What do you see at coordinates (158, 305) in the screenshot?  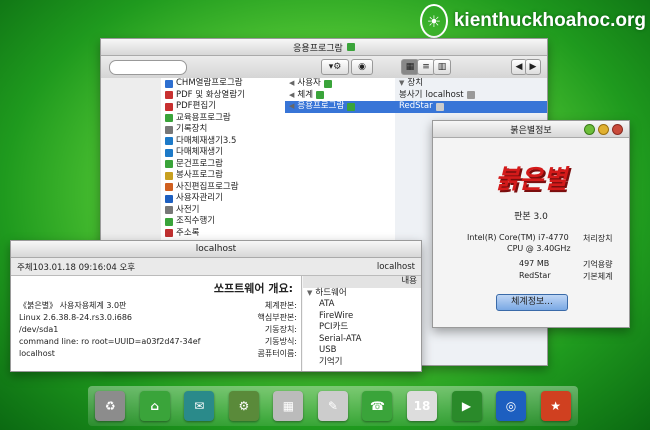 I see `info-row: 《붉은별》 사용자용체계 3.0판 체계판본:` at bounding box center [158, 305].